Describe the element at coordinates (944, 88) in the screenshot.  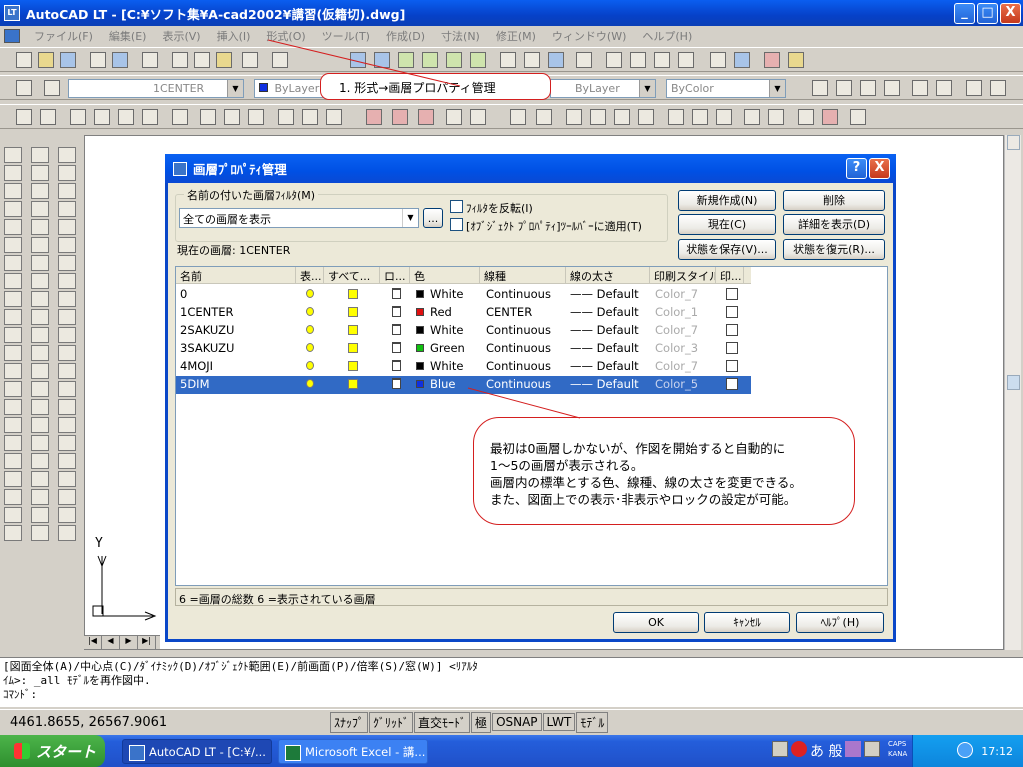
I see `zoom-out-icon` at that location.